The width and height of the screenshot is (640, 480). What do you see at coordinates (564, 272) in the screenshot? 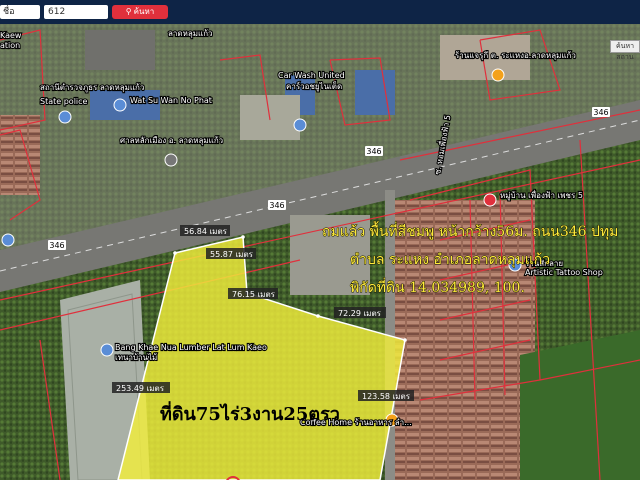
I see `tattoo-label: Artistic Tattoo Shop` at bounding box center [564, 272].